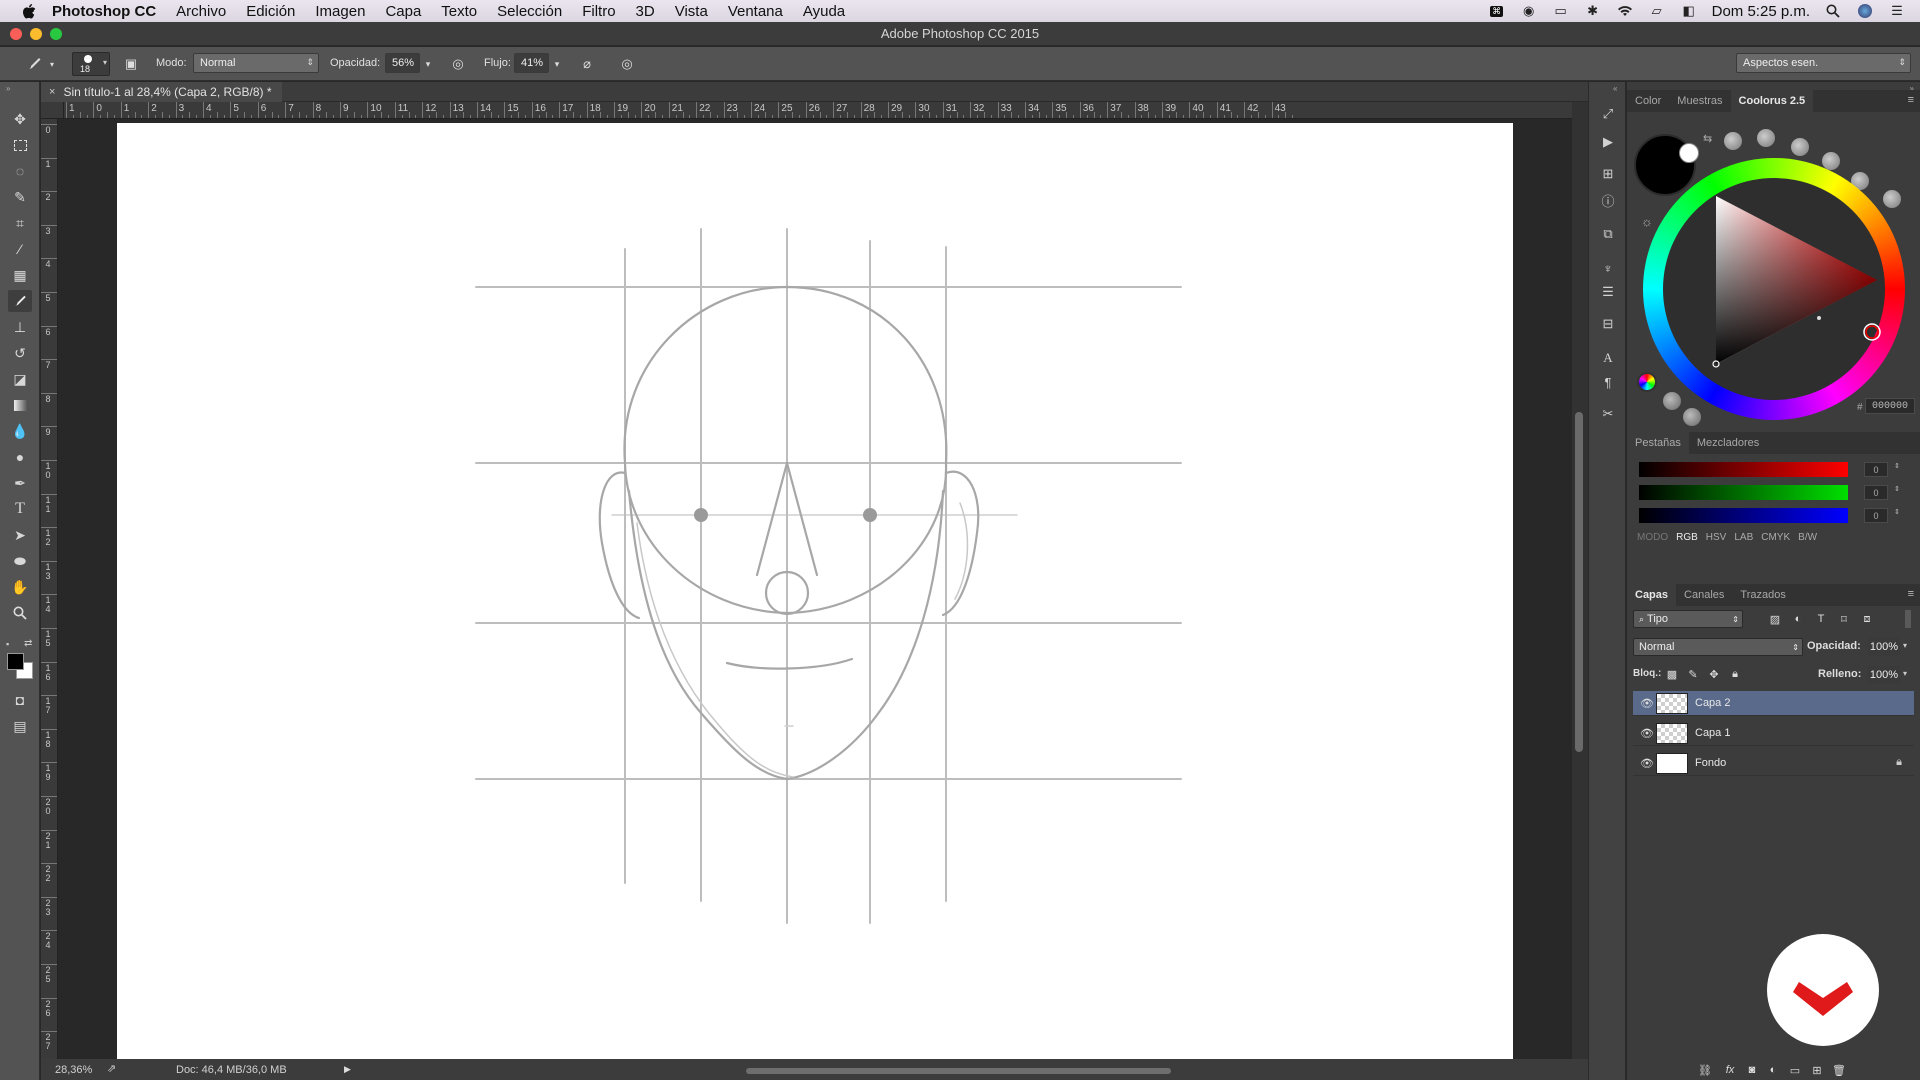  What do you see at coordinates (1716, 537) in the screenshot?
I see `mode-hsv: HSV` at bounding box center [1716, 537].